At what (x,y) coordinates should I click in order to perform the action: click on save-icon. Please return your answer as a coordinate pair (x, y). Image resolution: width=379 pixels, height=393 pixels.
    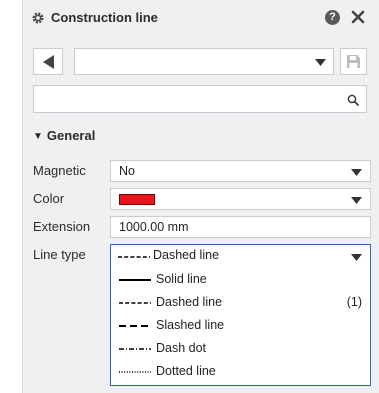
    Looking at the image, I should click on (353, 61).